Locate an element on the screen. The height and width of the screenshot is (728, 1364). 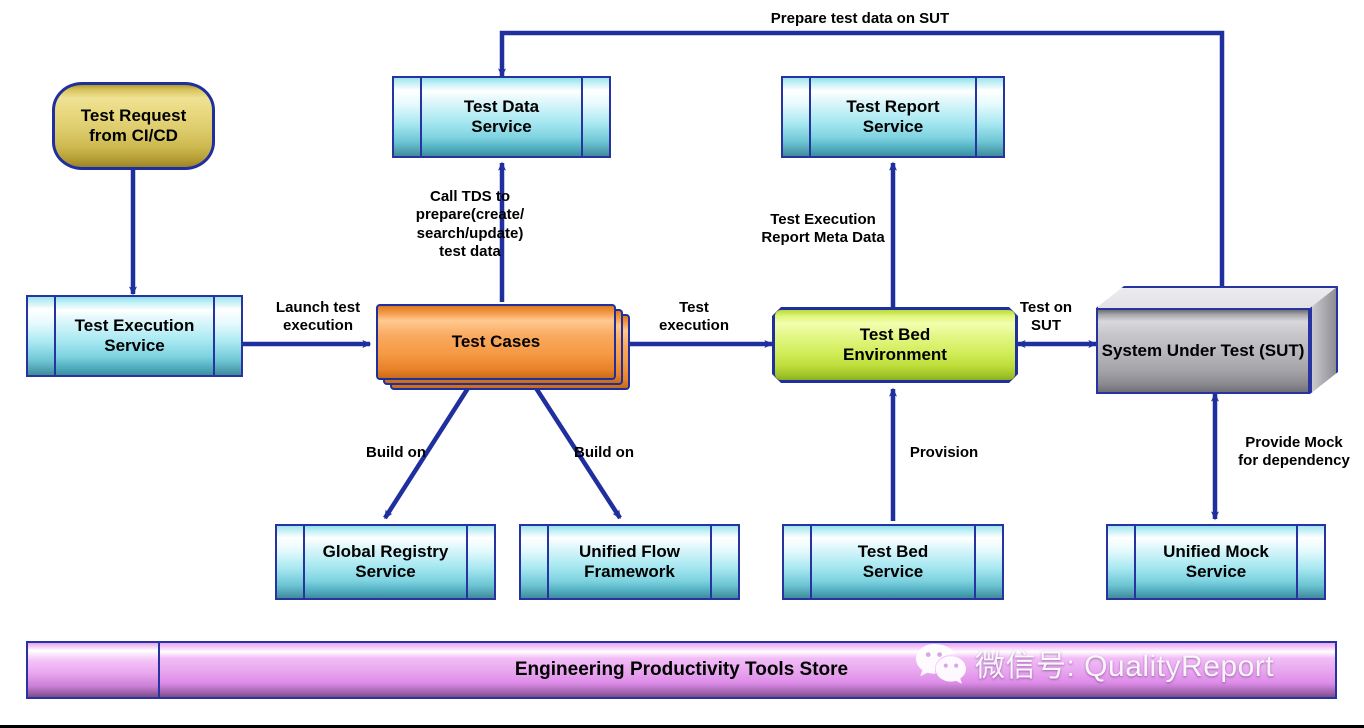
node-test-report-service-label: Test Report Service is located at coordinates (893, 116).